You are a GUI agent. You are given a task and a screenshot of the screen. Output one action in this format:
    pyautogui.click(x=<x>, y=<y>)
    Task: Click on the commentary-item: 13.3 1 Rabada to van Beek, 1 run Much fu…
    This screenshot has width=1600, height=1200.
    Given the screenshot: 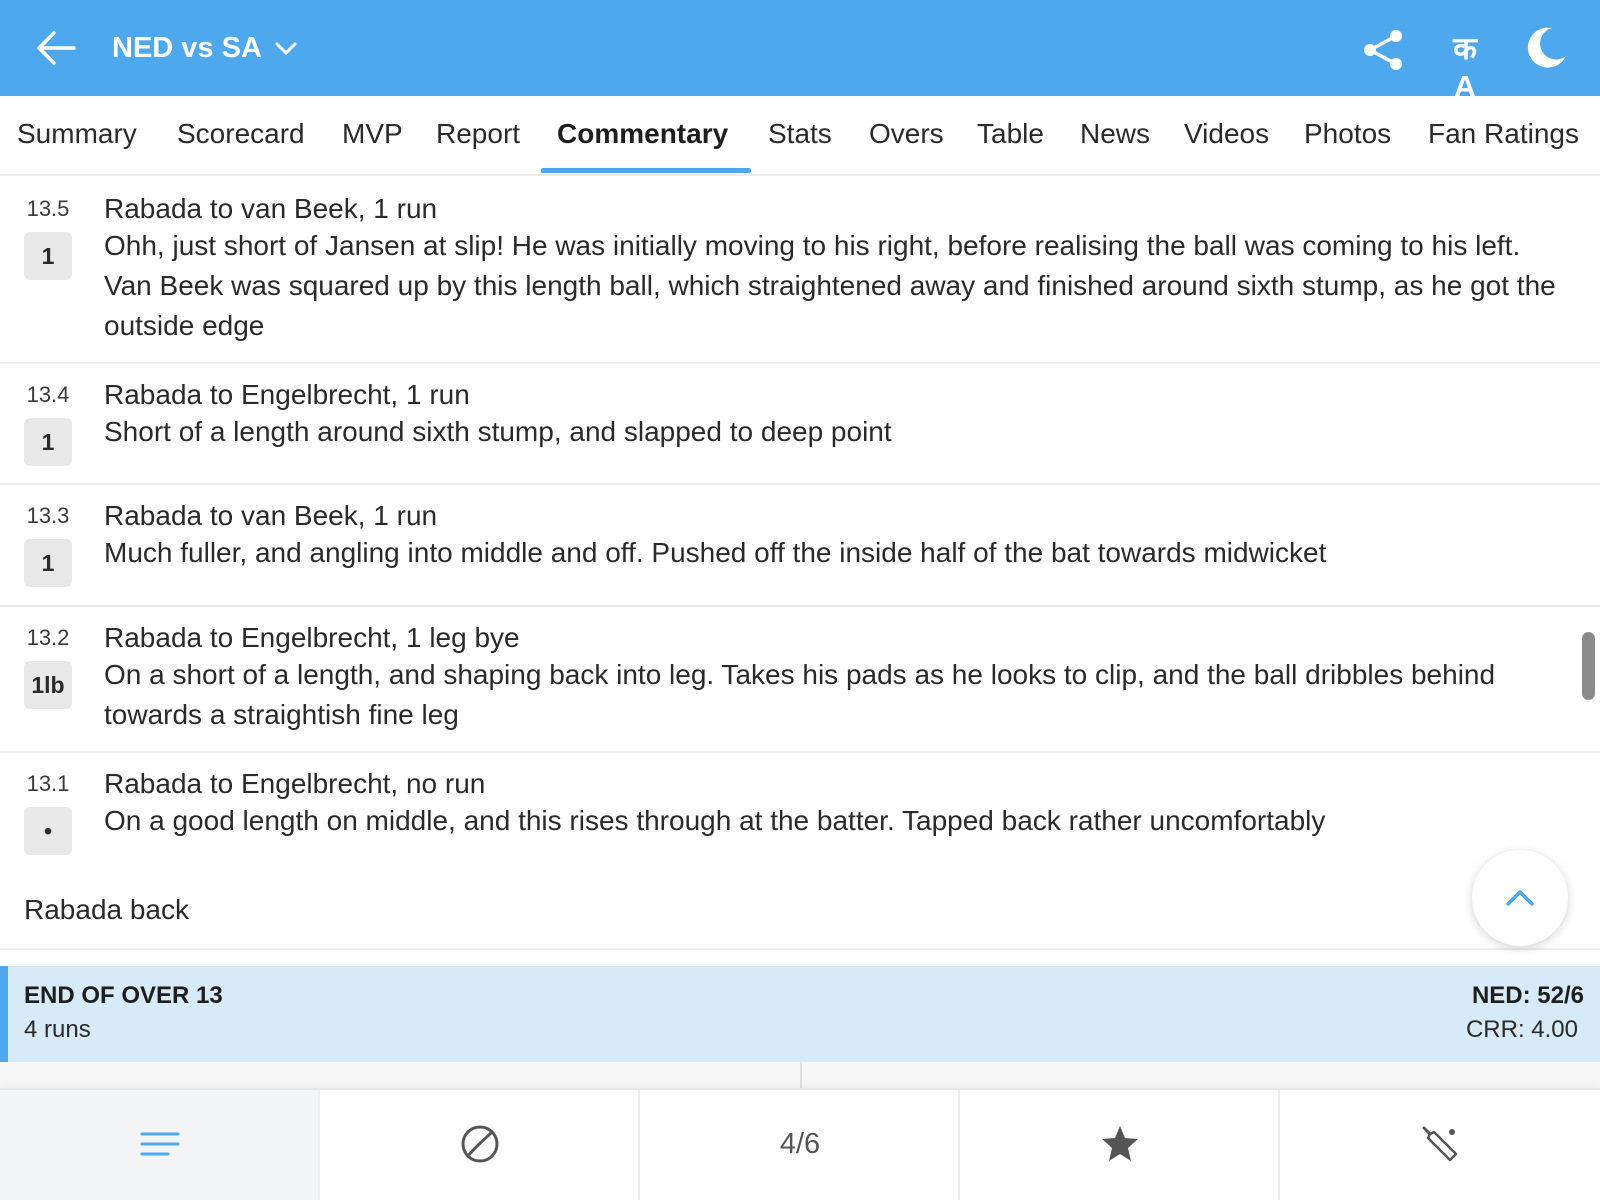 What is the action you would take?
    pyautogui.click(x=800, y=546)
    